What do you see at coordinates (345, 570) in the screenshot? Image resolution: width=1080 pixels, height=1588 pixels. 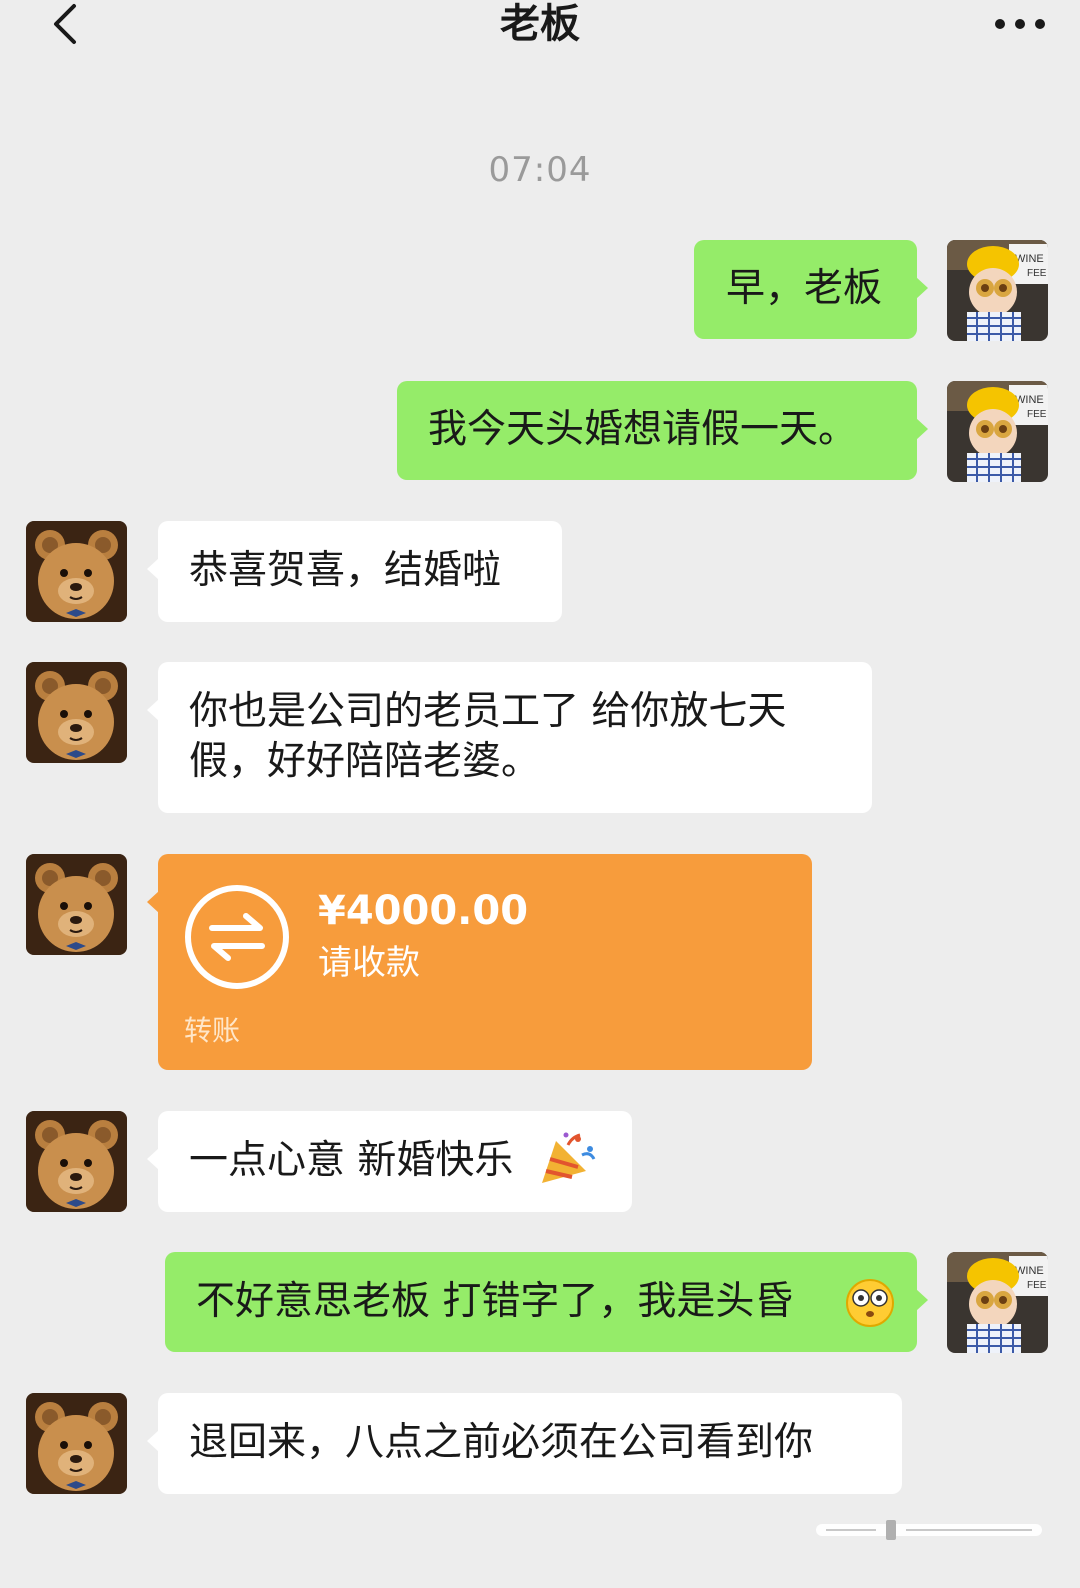 I see `message-text: 恭喜贺喜，结婚啦` at bounding box center [345, 570].